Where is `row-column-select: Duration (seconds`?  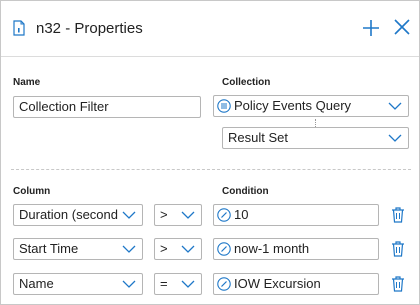 row-column-select: Duration (seconds is located at coordinates (78, 215).